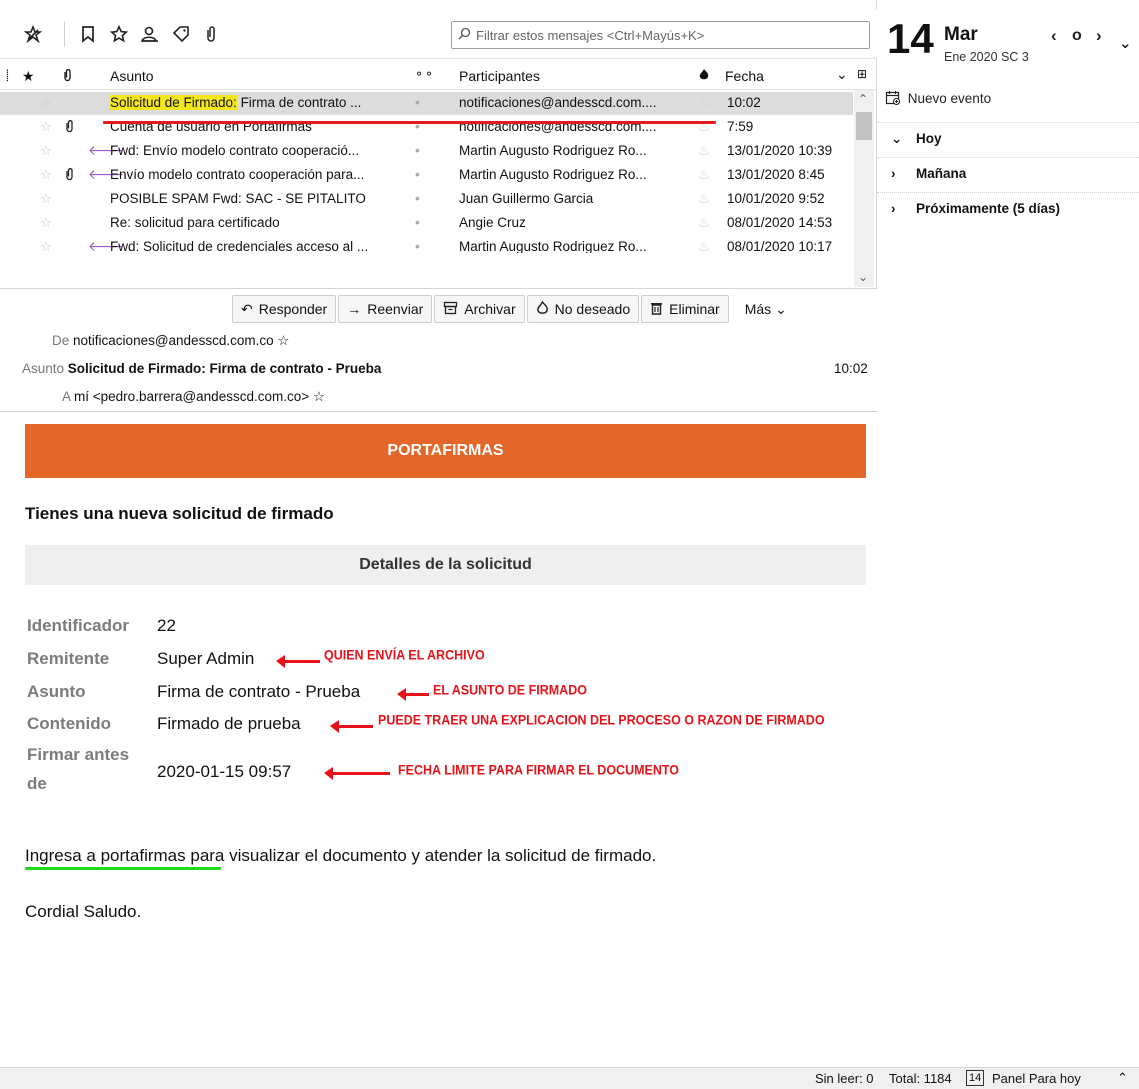  I want to click on star-column-icon: ★, so click(28, 76).